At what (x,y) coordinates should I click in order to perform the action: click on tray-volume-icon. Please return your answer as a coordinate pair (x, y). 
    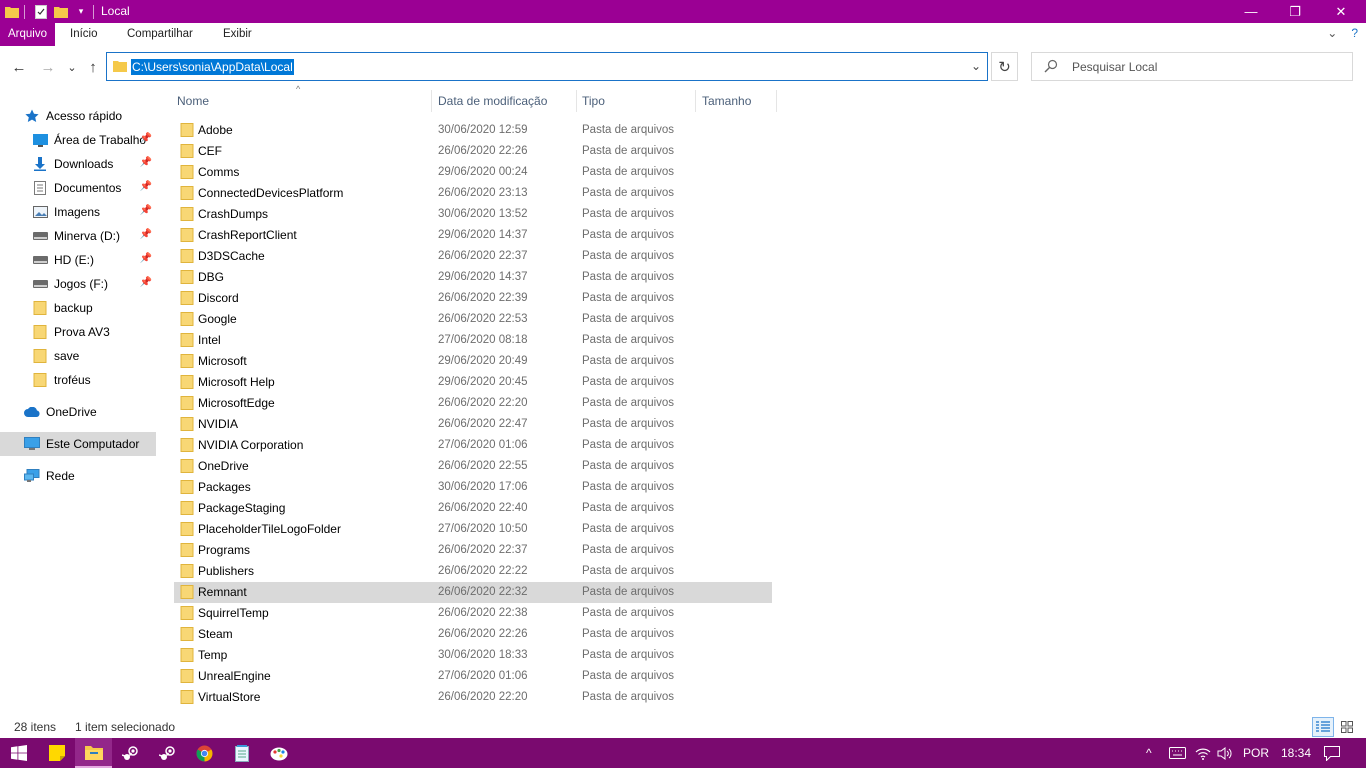
    Looking at the image, I should click on (1225, 753).